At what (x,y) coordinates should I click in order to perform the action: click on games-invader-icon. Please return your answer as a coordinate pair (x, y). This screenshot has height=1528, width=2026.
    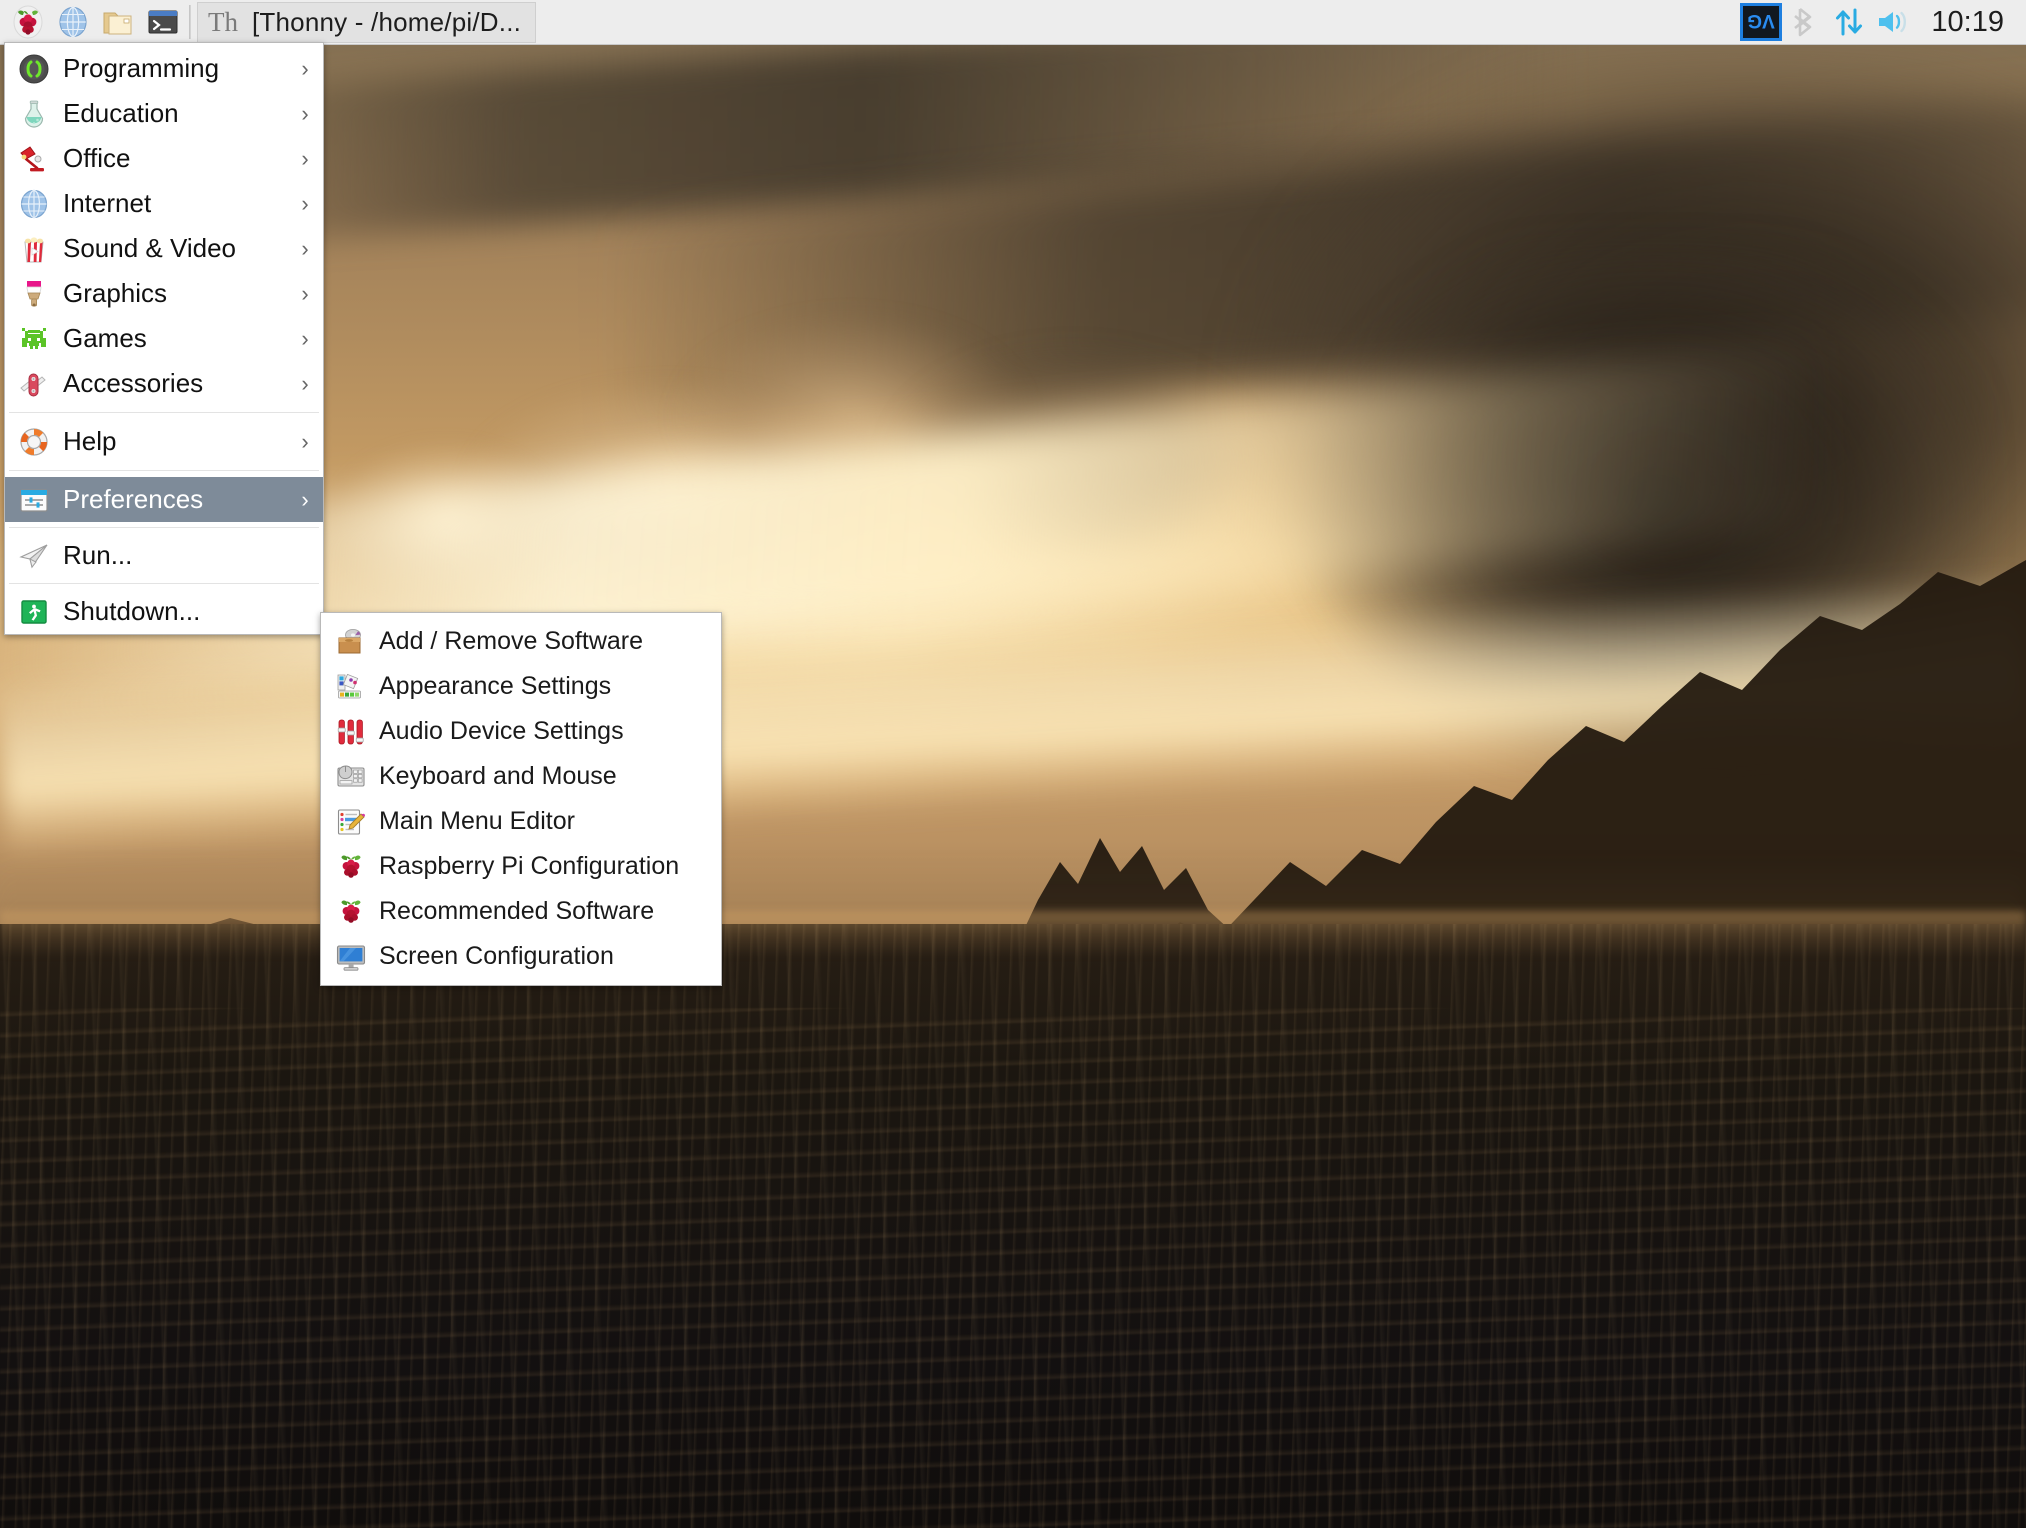
    Looking at the image, I should click on (34, 339).